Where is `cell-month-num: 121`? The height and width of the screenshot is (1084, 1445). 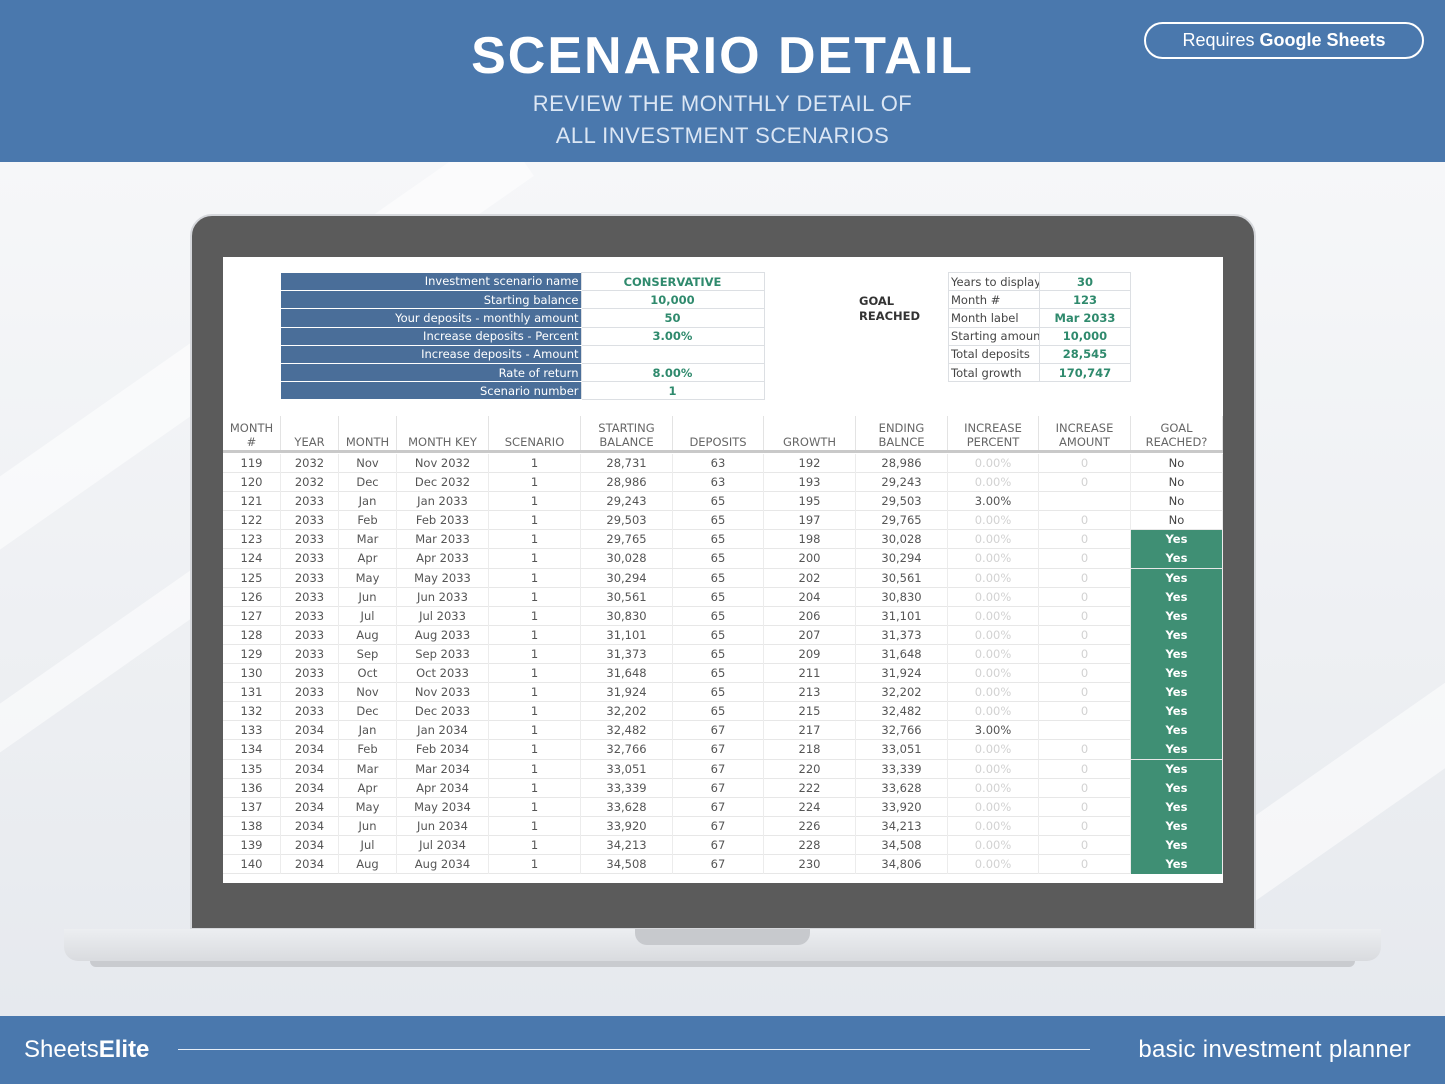 cell-month-num: 121 is located at coordinates (252, 502).